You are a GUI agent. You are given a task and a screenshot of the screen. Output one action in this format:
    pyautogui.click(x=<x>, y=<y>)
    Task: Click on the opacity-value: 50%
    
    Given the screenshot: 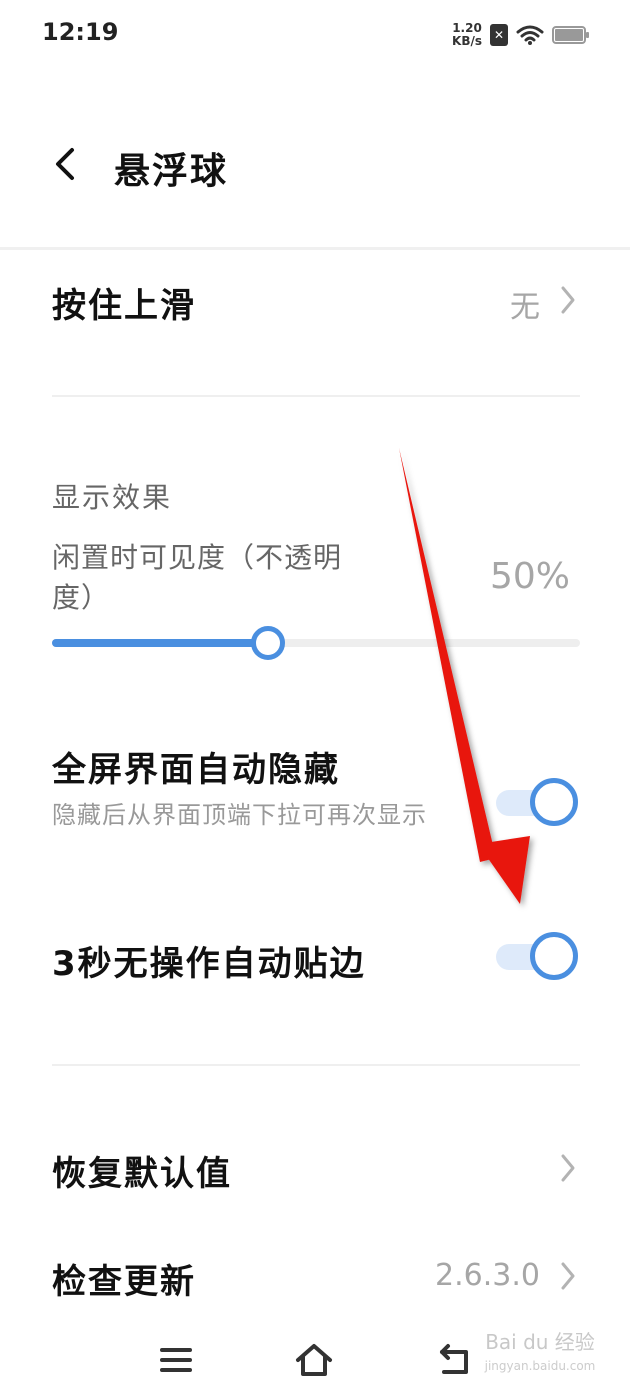 What is the action you would take?
    pyautogui.click(x=529, y=576)
    